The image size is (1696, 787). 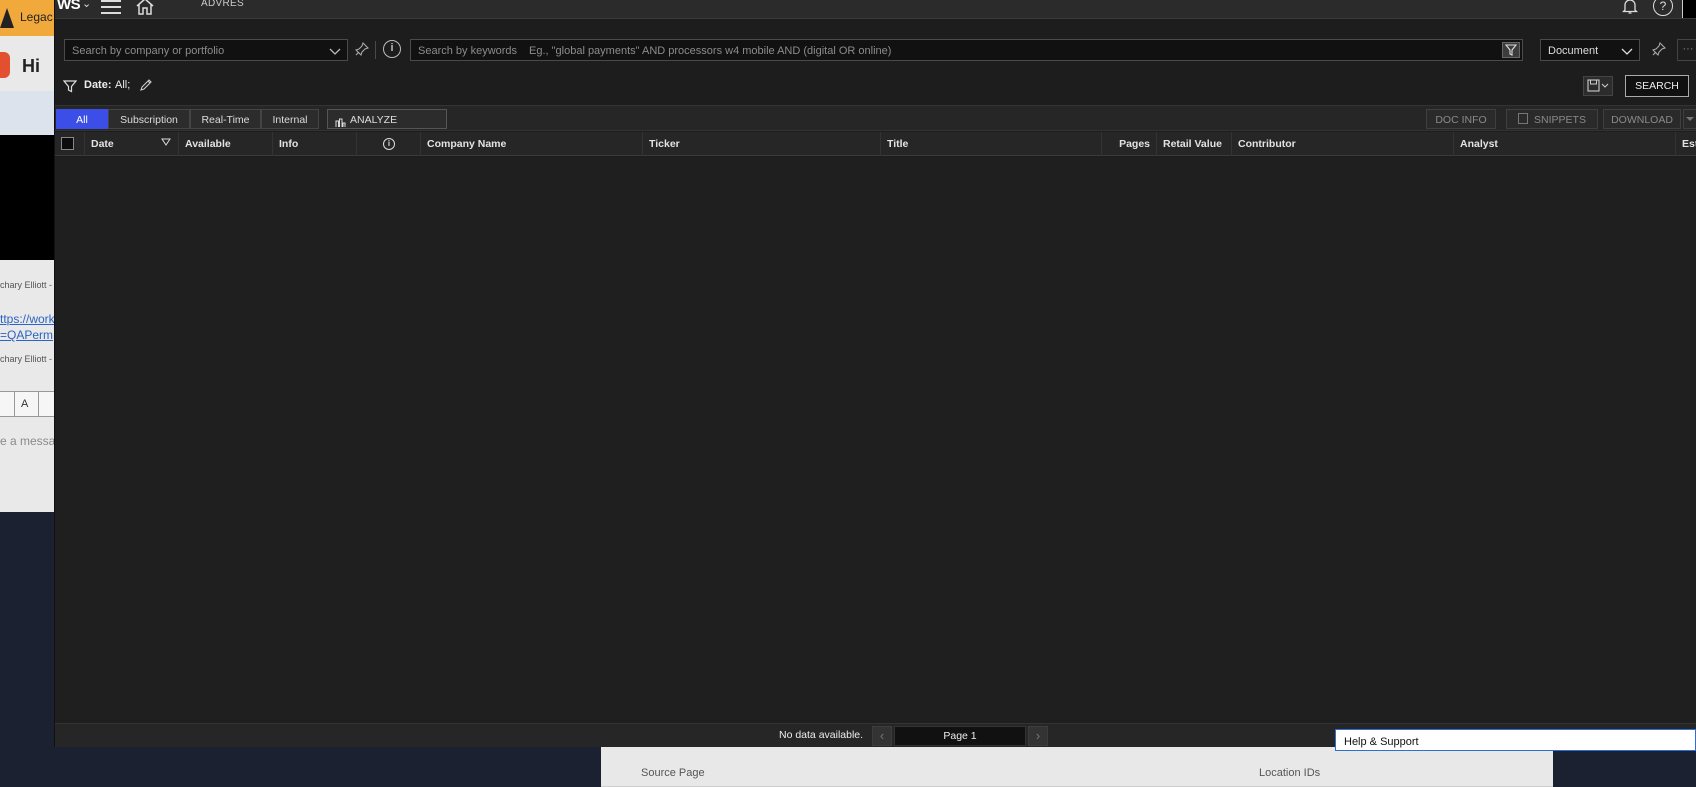 I want to click on user-menu, so click(x=1689, y=9).